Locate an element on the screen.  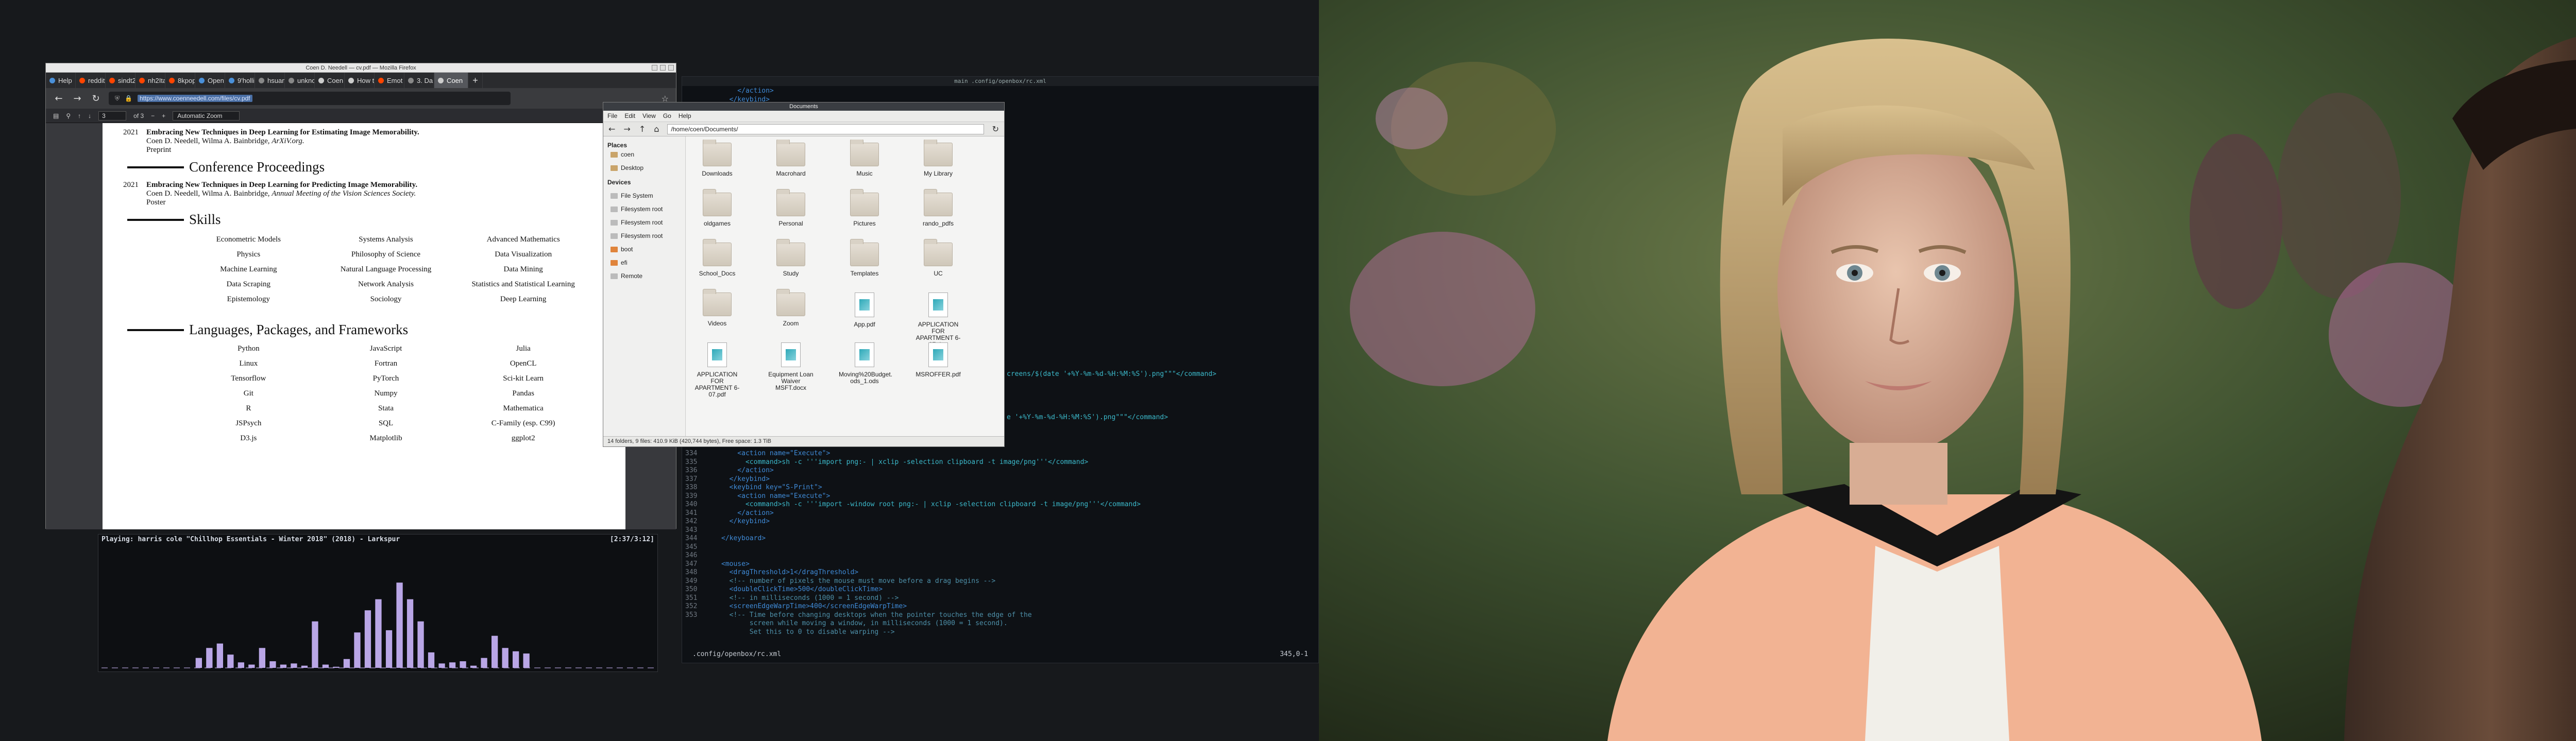
folder-item: Study is located at coordinates (791, 258).